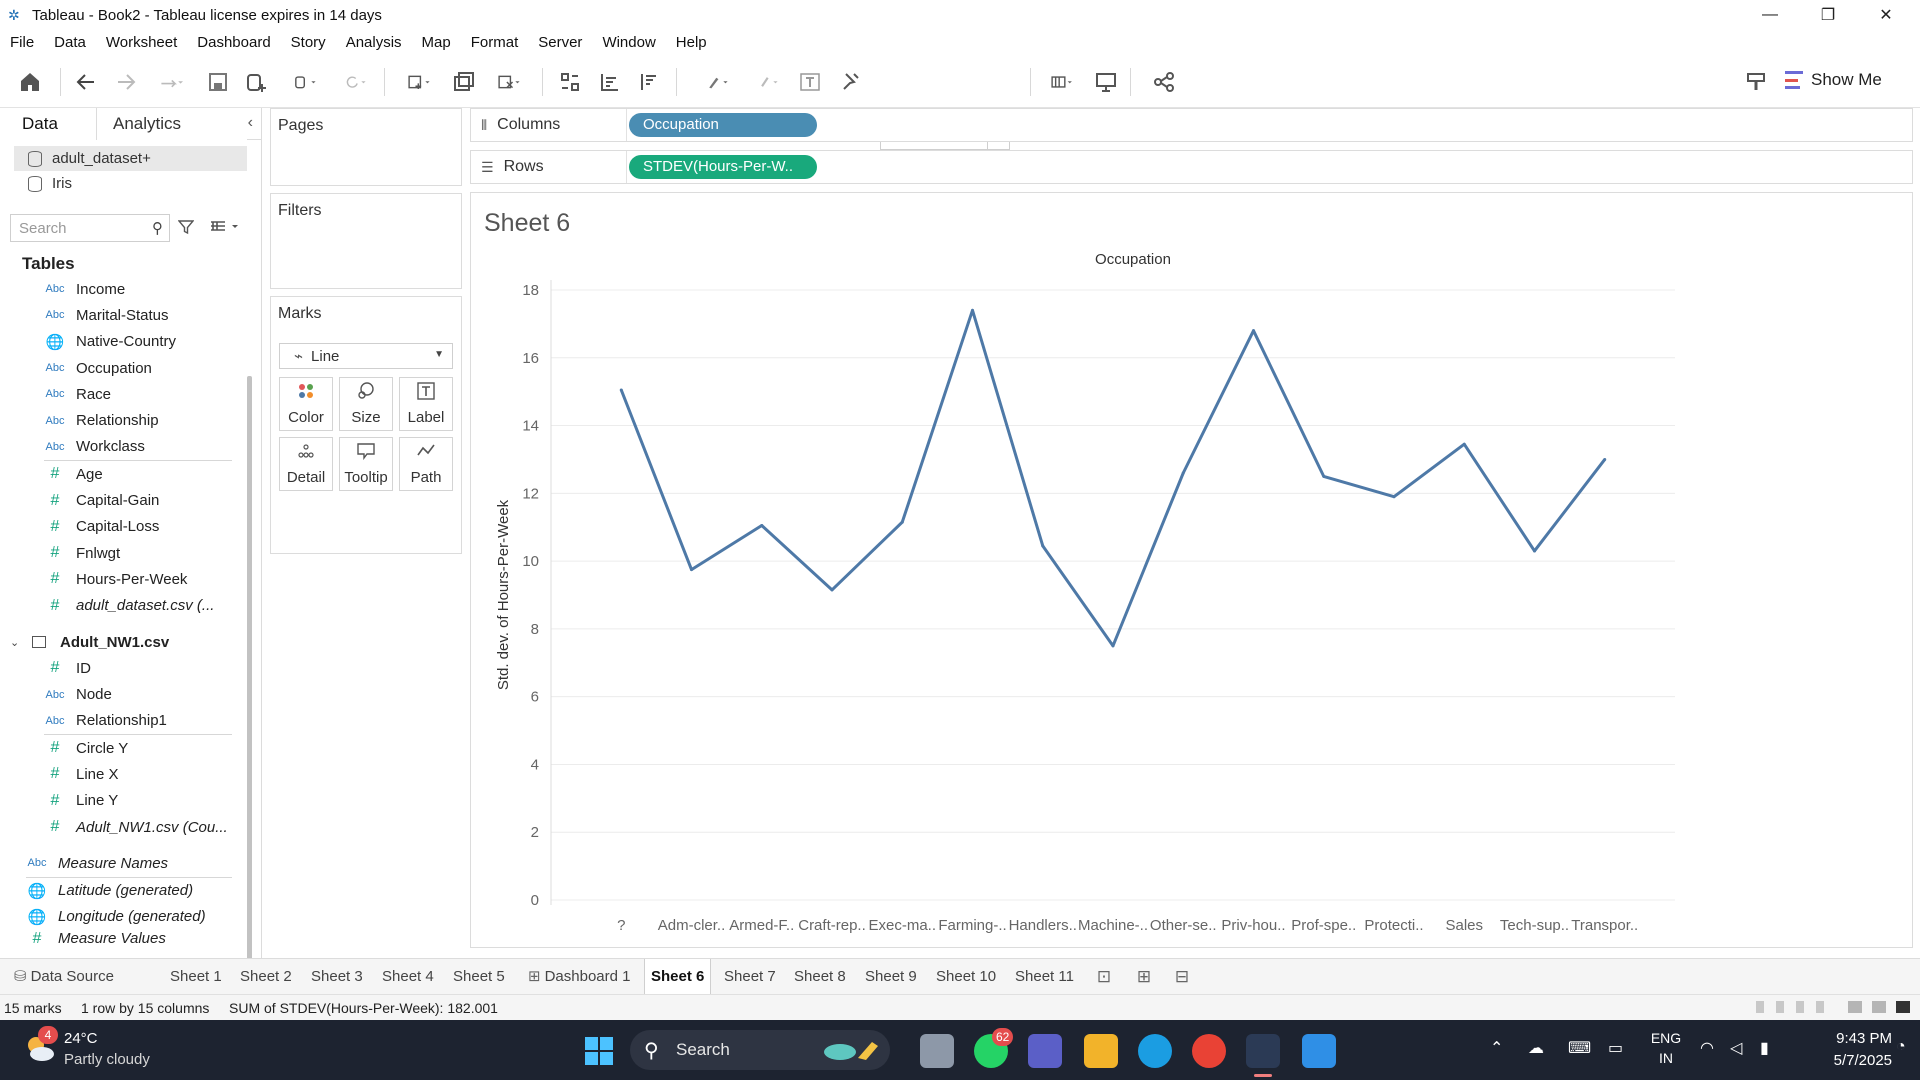 The image size is (1920, 1080). What do you see at coordinates (123, 748) in the screenshot?
I see `field-circle-y: # Circle Y` at bounding box center [123, 748].